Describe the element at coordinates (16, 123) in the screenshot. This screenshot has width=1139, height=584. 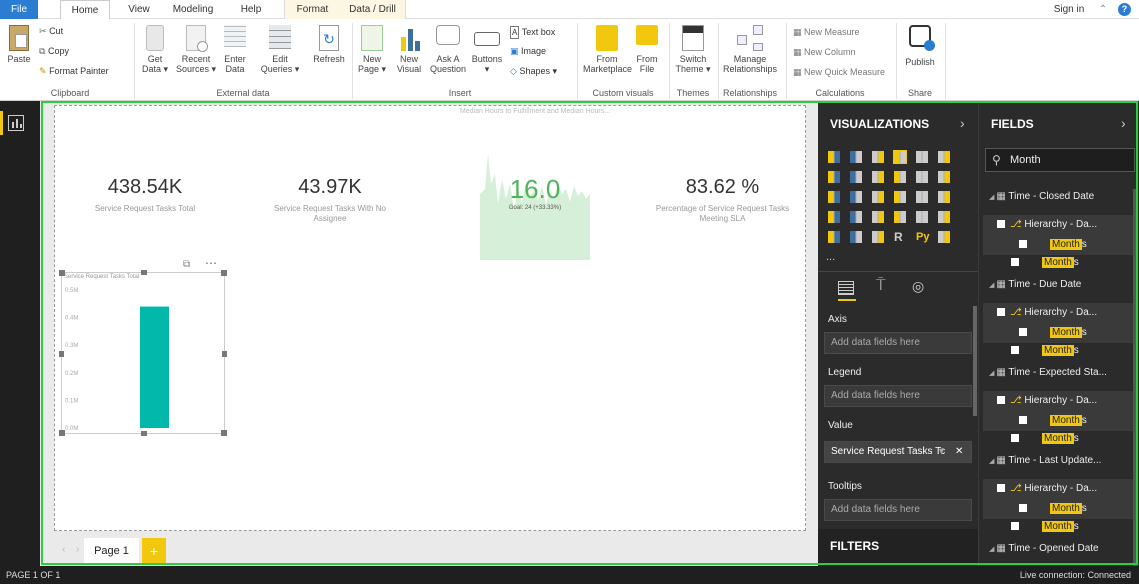
I see `report-view-icon` at that location.